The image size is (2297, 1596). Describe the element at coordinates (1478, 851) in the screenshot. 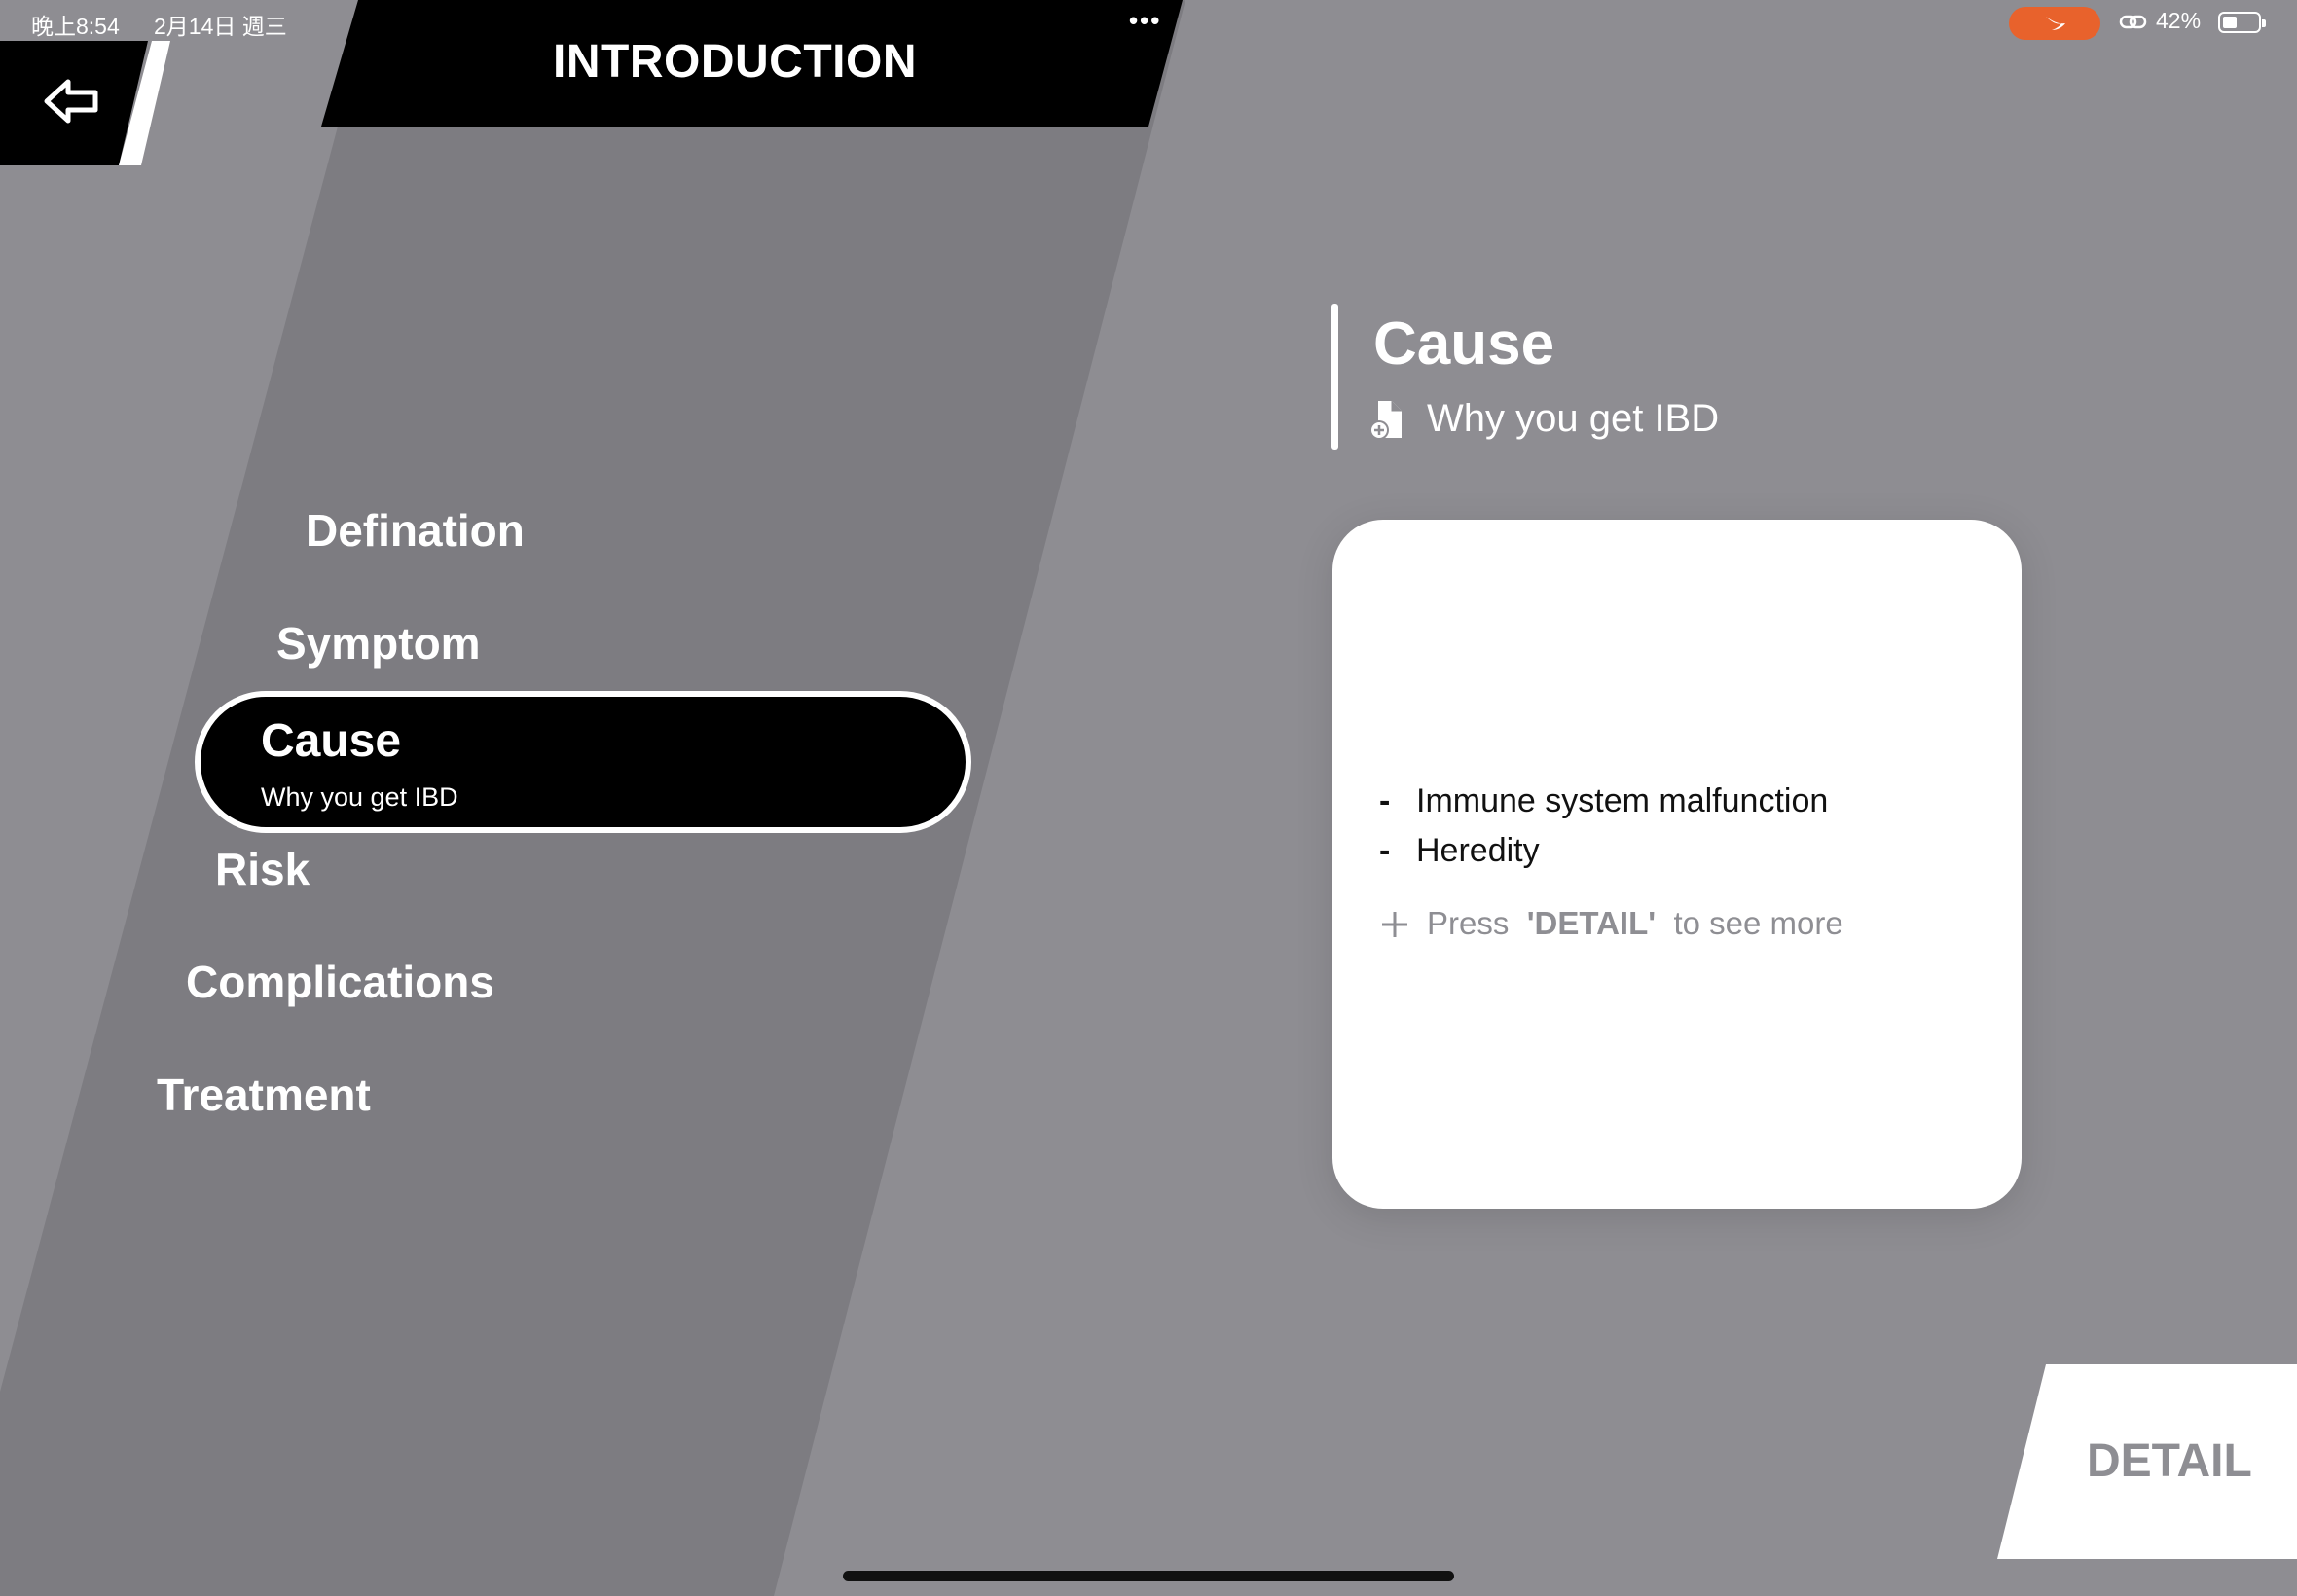

I see `bullet-text: Heredity` at that location.